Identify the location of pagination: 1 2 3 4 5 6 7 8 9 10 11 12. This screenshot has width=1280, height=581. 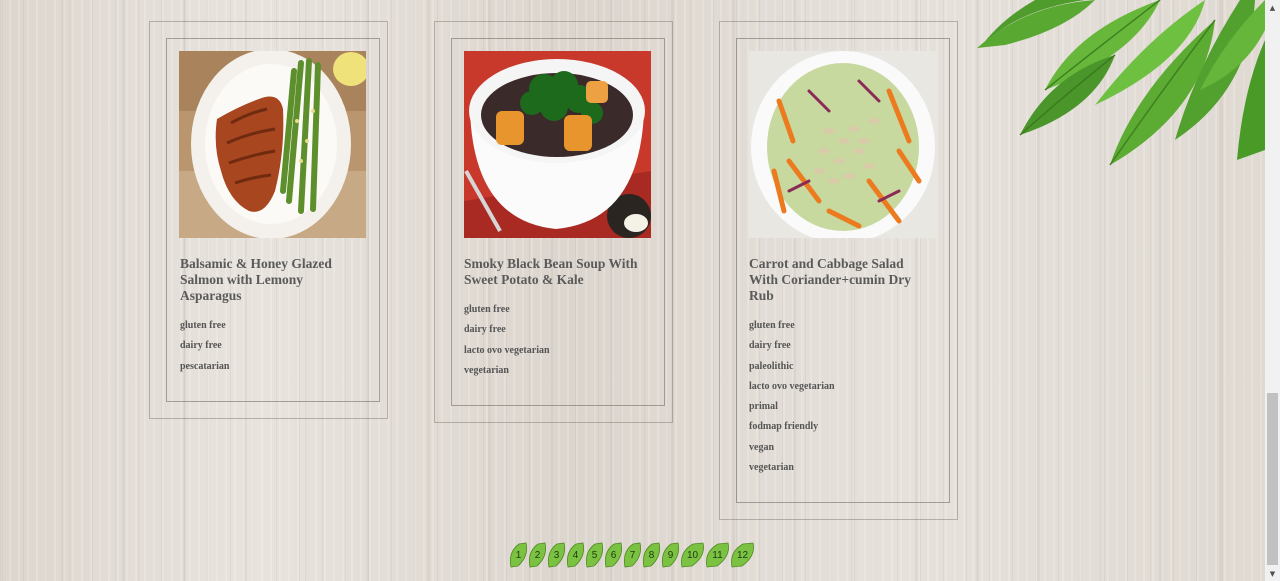
(632, 555).